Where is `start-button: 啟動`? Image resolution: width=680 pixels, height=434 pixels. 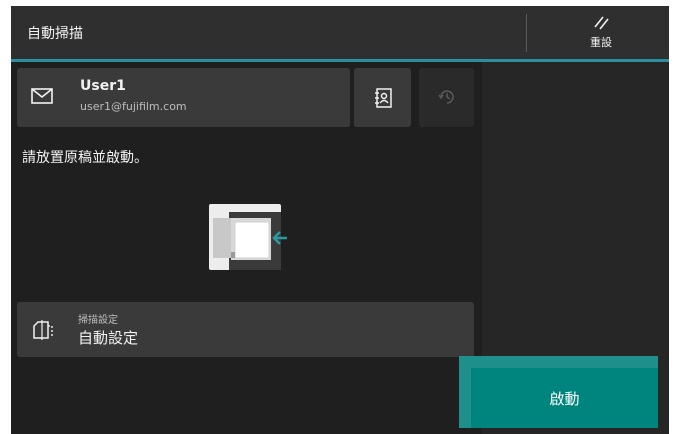 start-button: 啟動 is located at coordinates (564, 398).